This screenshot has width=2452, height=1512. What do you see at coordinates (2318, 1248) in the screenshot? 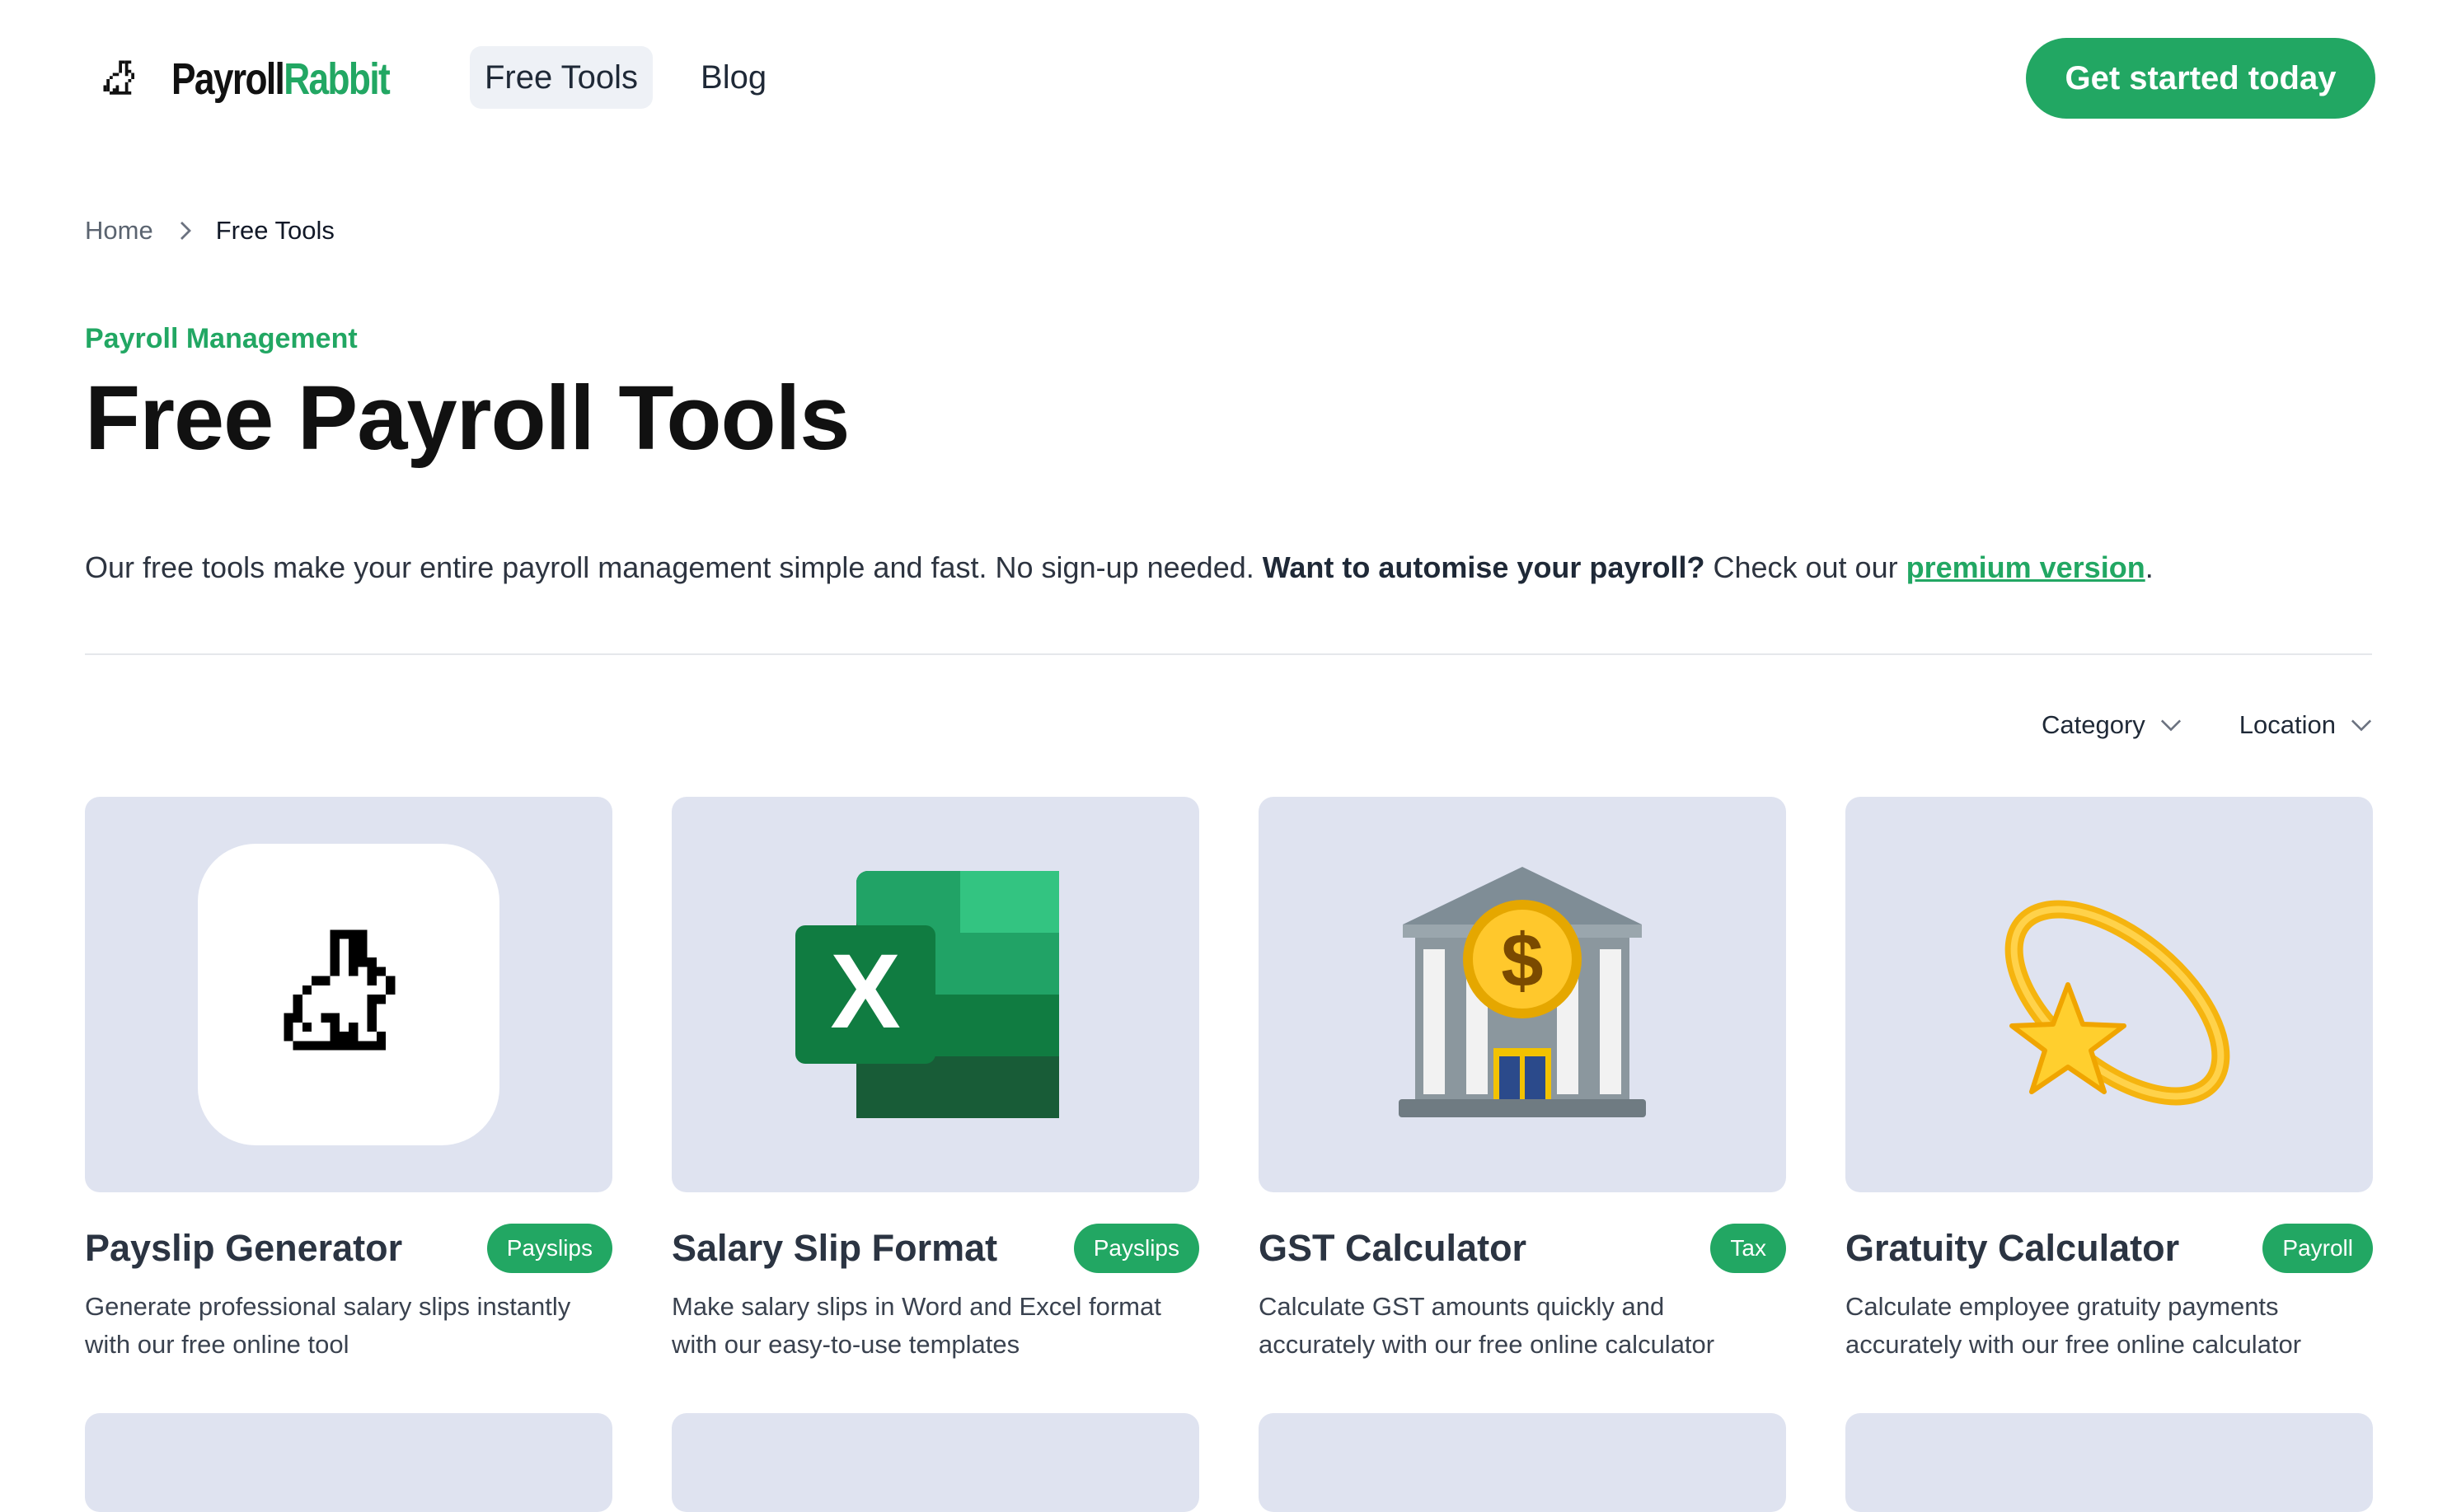
I see `category-badge: Payroll` at bounding box center [2318, 1248].